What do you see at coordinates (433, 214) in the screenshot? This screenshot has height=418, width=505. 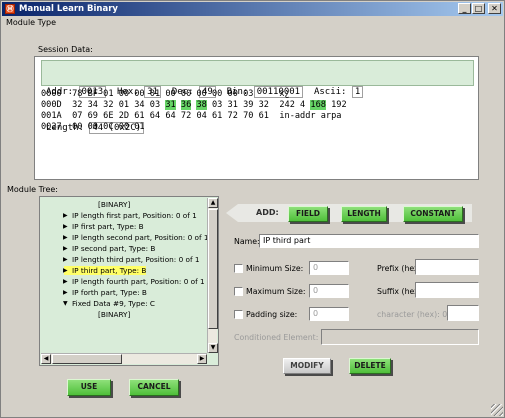 I see `add-constant-button: CONSTANT` at bounding box center [433, 214].